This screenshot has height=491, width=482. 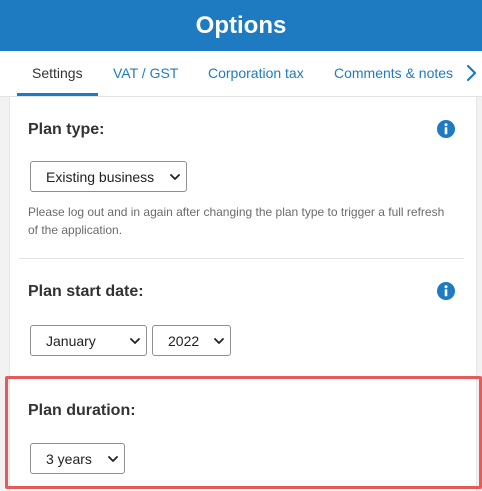 What do you see at coordinates (71, 340) in the screenshot?
I see `start-month-select-value: January` at bounding box center [71, 340].